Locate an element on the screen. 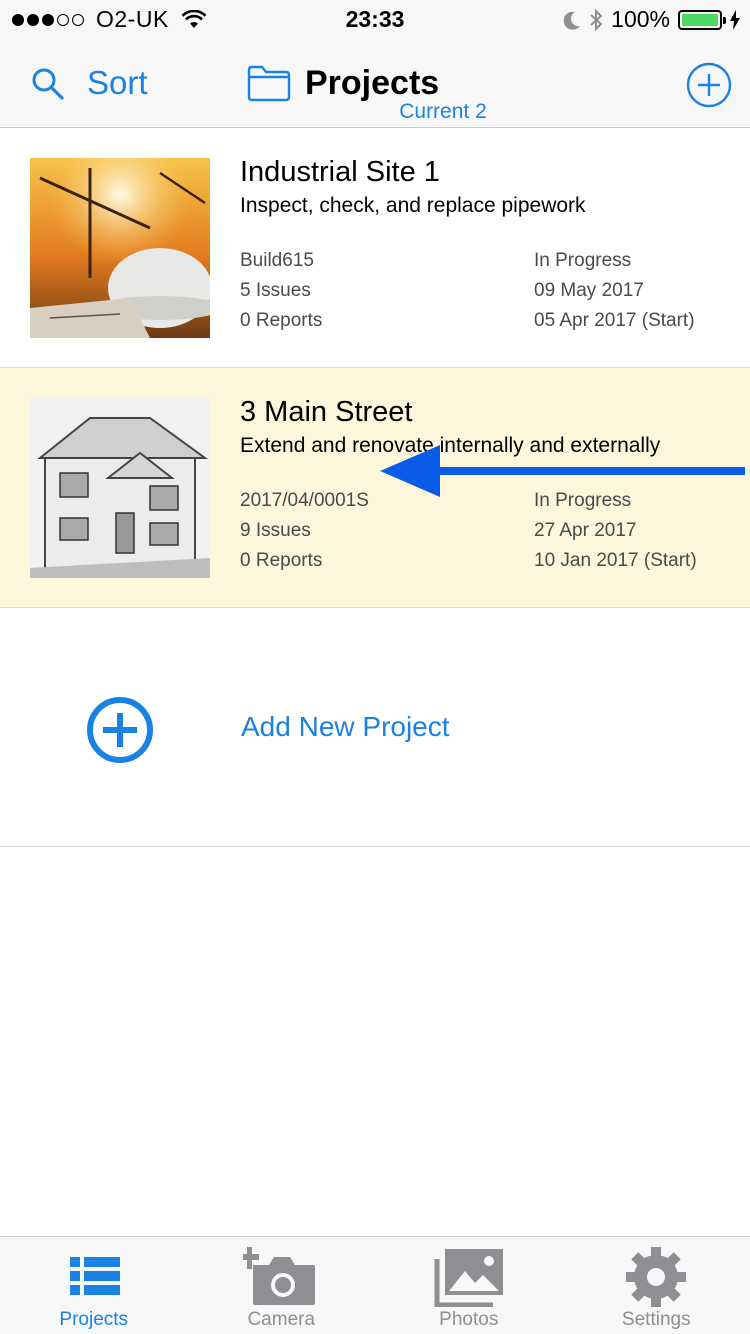 Image resolution: width=750 pixels, height=1334 pixels. navigation-bar: Sort Projects Current 2 is located at coordinates (375, 84).